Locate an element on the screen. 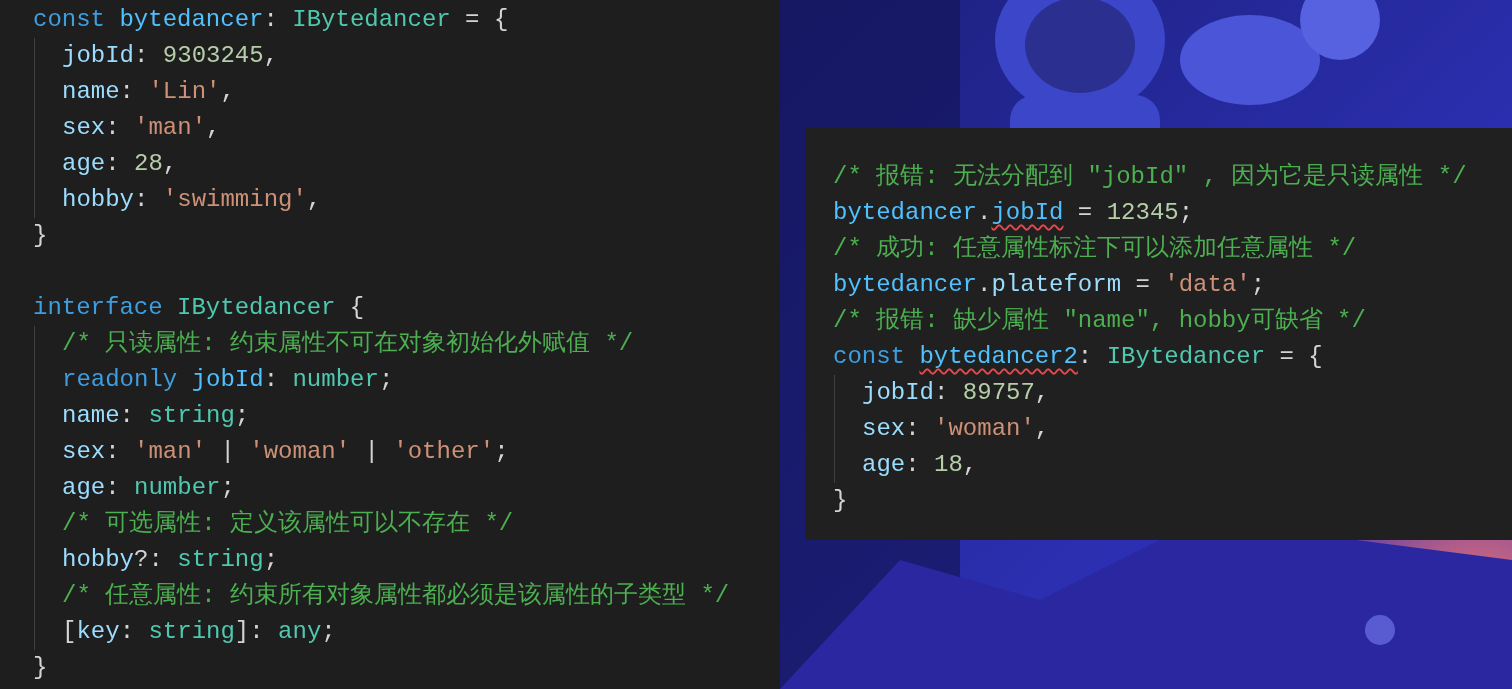  code-line: bytedancer.plateform = 'data'; is located at coordinates (1049, 285).